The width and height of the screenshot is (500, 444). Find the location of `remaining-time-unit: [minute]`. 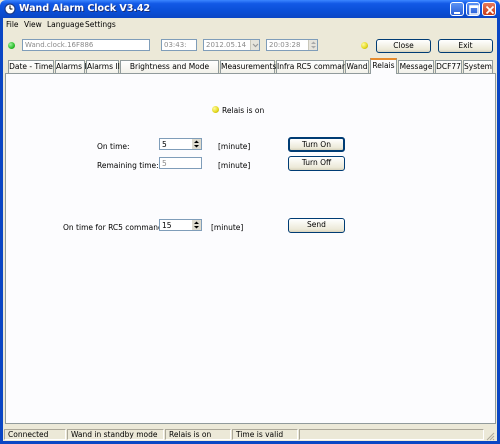

remaining-time-unit: [minute] is located at coordinates (234, 165).